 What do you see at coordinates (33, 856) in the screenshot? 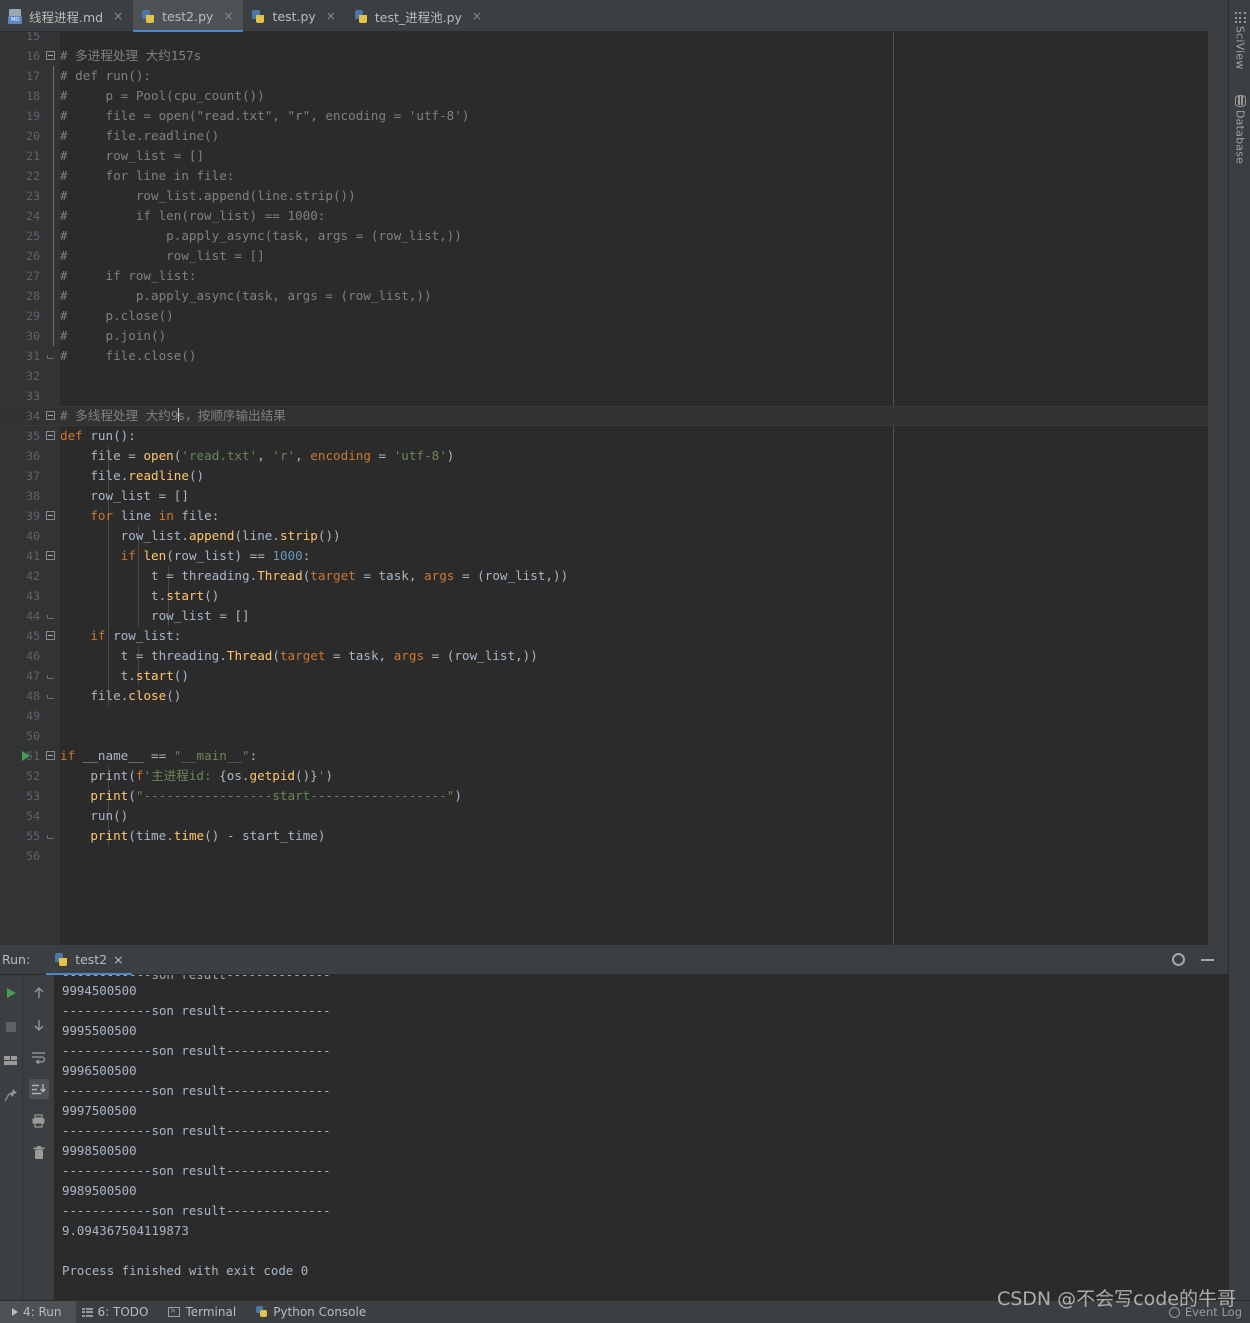
I see `line-number: 56` at bounding box center [33, 856].